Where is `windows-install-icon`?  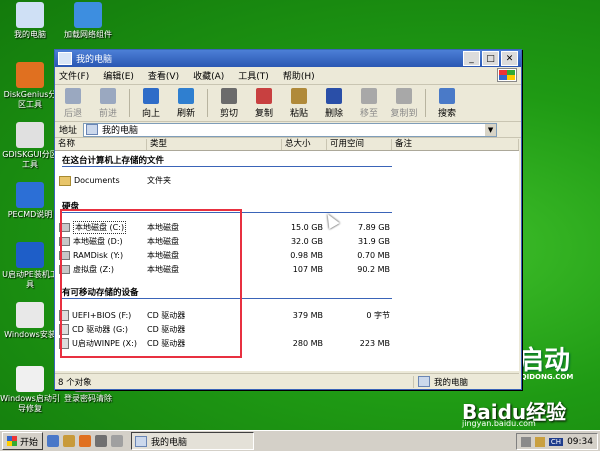
windows-install-icon is located at coordinates (30, 315).